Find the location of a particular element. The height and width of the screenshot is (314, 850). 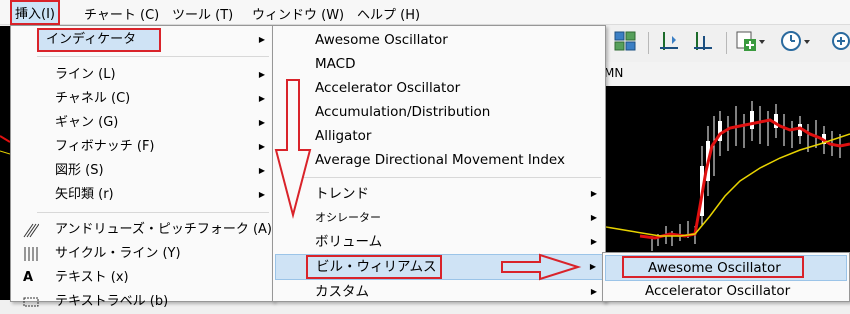

toolbar is located at coordinates (725, 45).